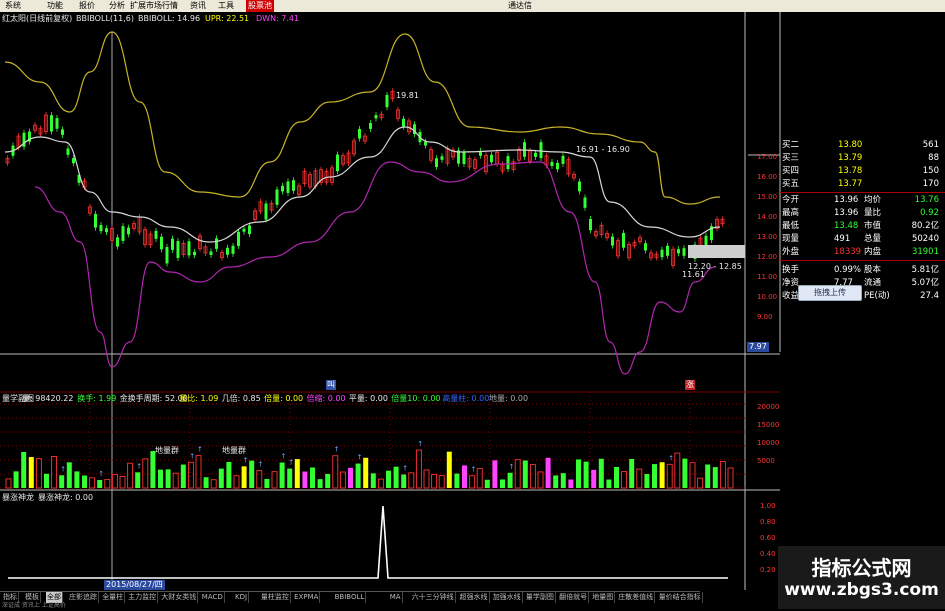 This screenshot has width=945, height=611. What do you see at coordinates (87, 6) in the screenshot?
I see `menu-item-quote: 报价` at bounding box center [87, 6].